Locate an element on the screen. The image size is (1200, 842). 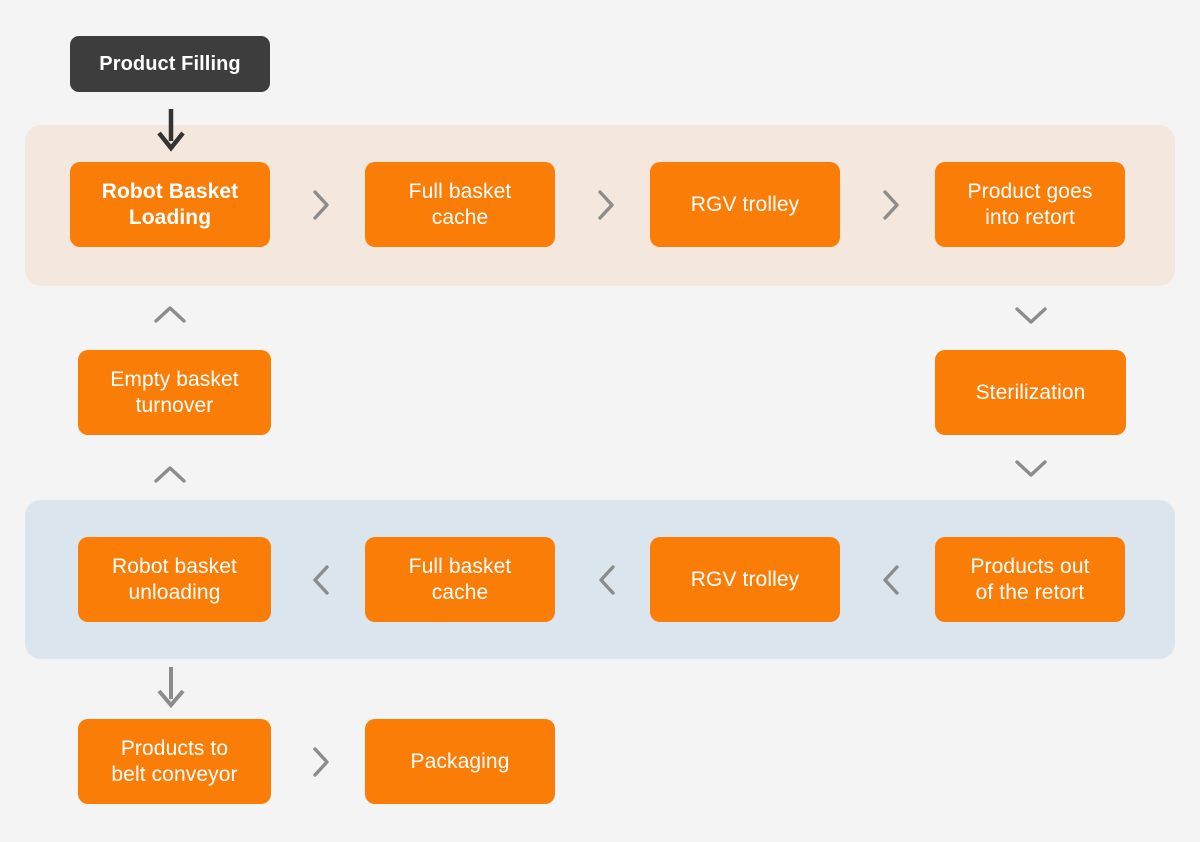
node-rgv-trolley-inbound: RGV trolley is located at coordinates (745, 204).